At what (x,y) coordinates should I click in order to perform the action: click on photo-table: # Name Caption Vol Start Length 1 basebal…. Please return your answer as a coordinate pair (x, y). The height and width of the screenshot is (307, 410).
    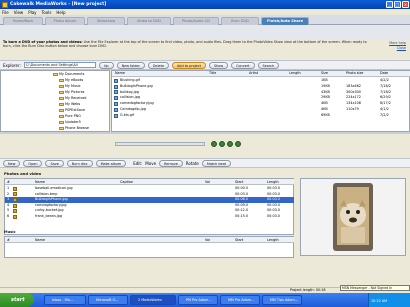
    Looking at the image, I should click on (149, 206).